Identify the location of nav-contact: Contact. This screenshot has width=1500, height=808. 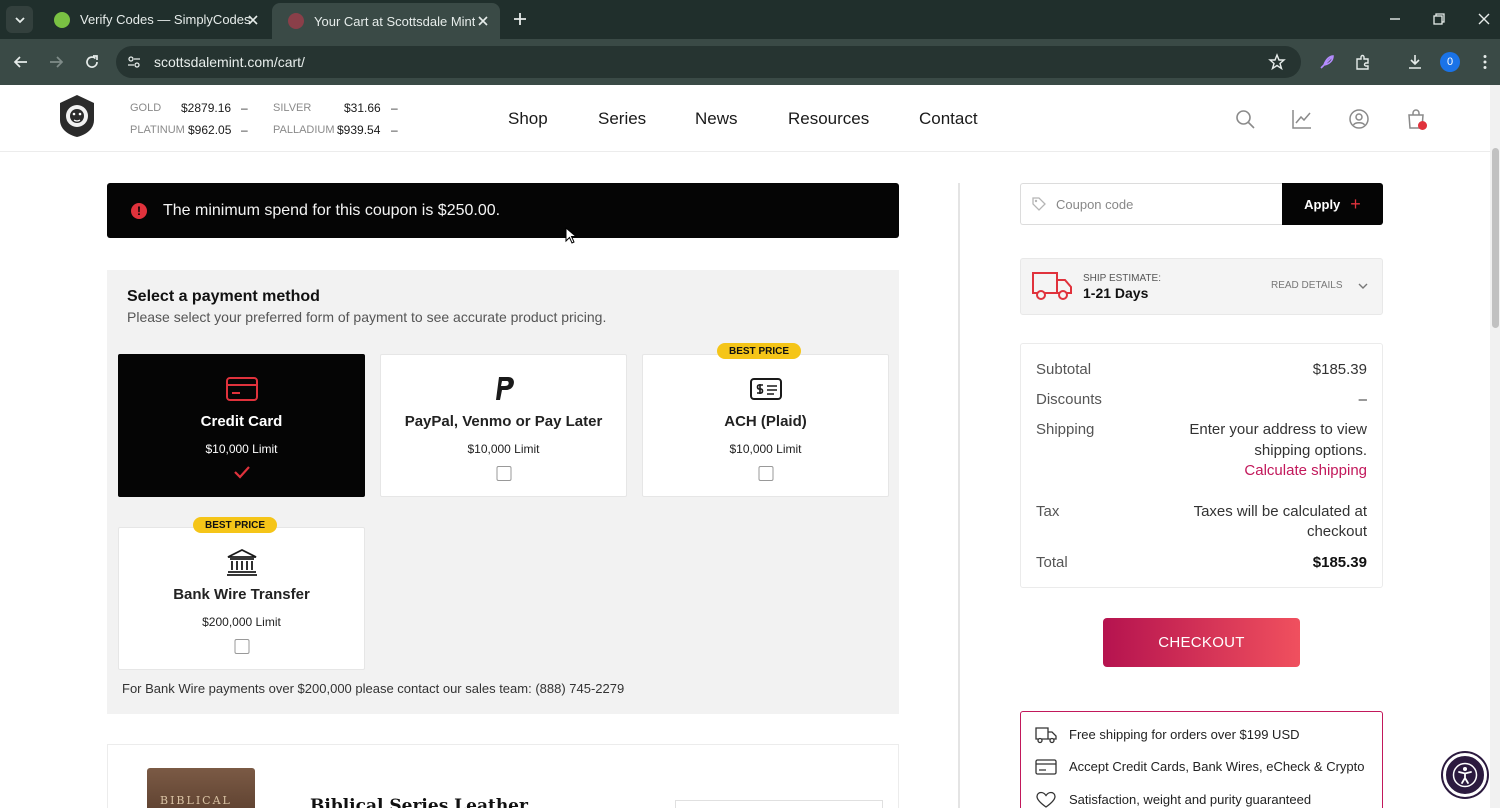
(948, 119).